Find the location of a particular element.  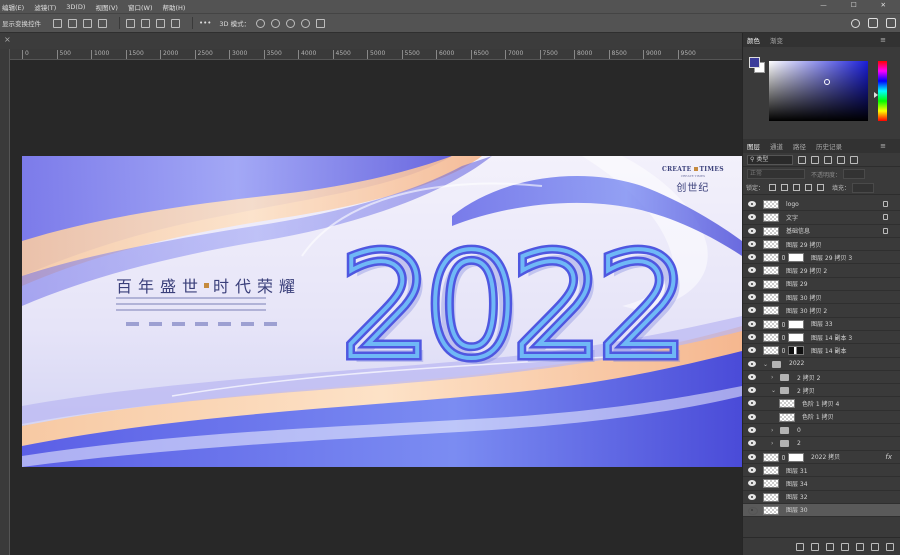

filter-pixel-icon is located at coordinates (802, 159).